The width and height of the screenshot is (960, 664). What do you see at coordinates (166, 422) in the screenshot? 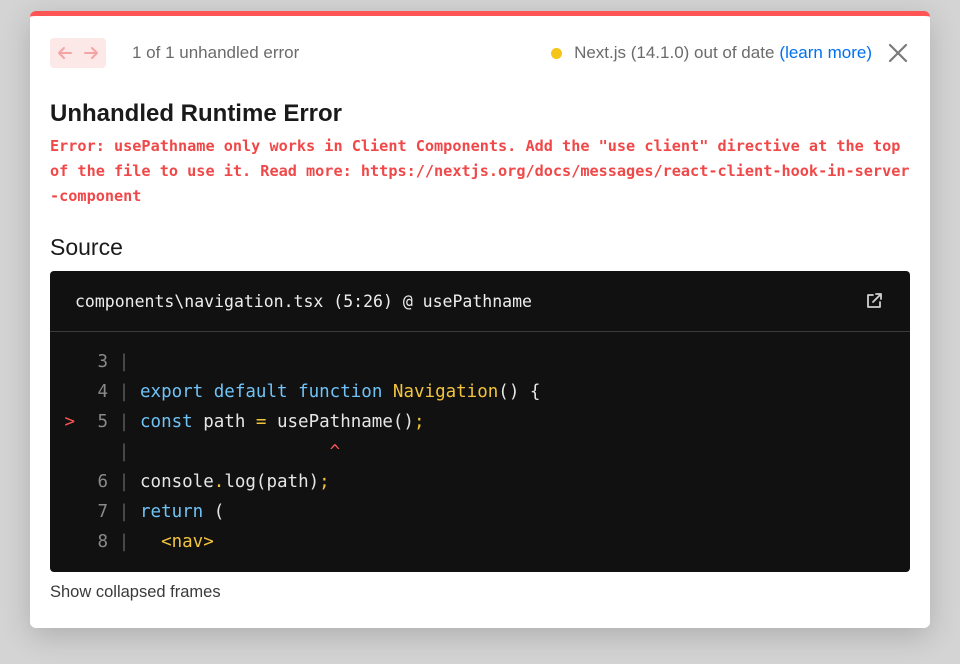
I see `code-token: const` at bounding box center [166, 422].